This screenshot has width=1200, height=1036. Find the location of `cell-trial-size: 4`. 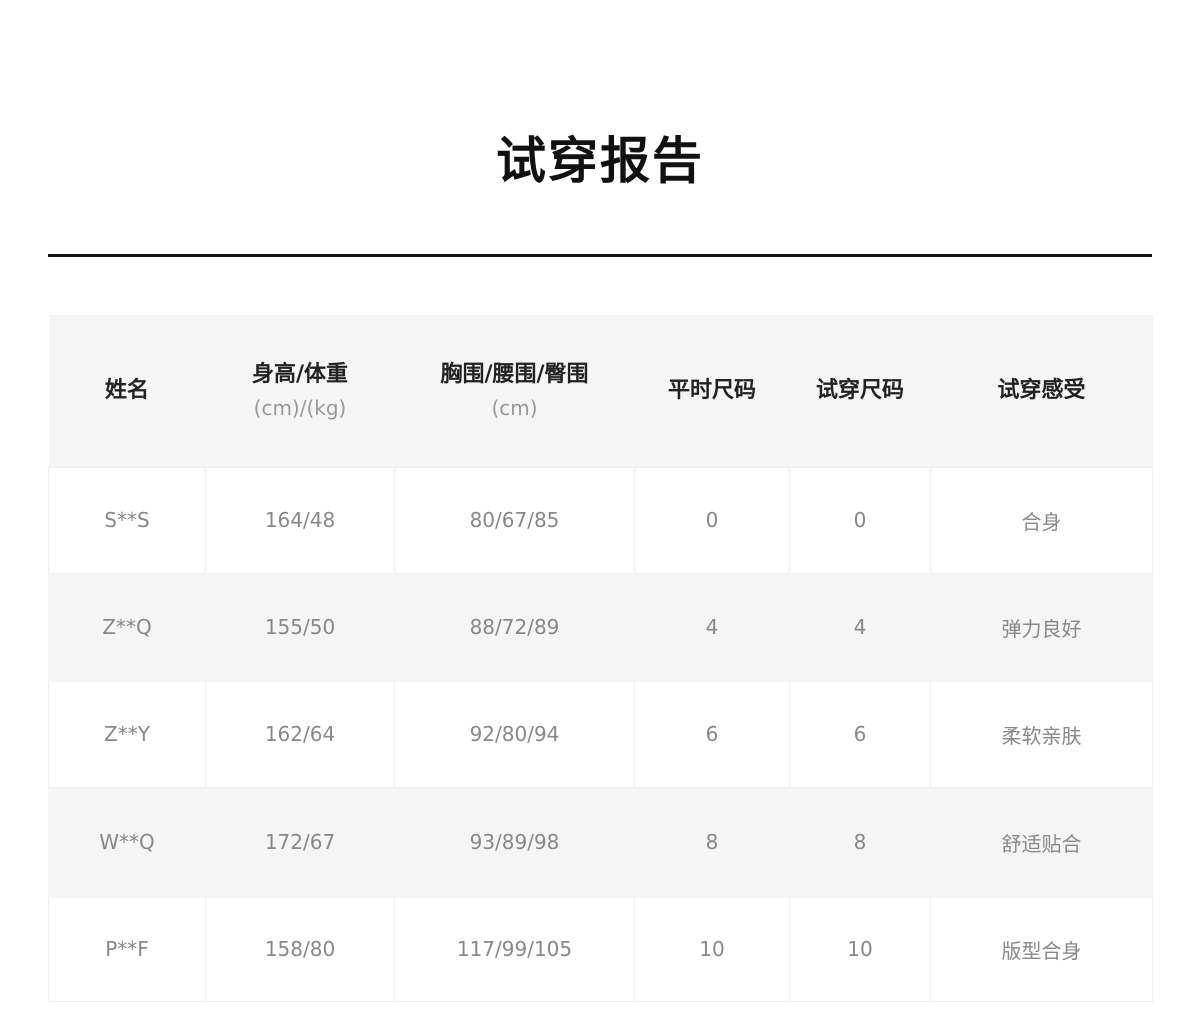

cell-trial-size: 4 is located at coordinates (860, 627).